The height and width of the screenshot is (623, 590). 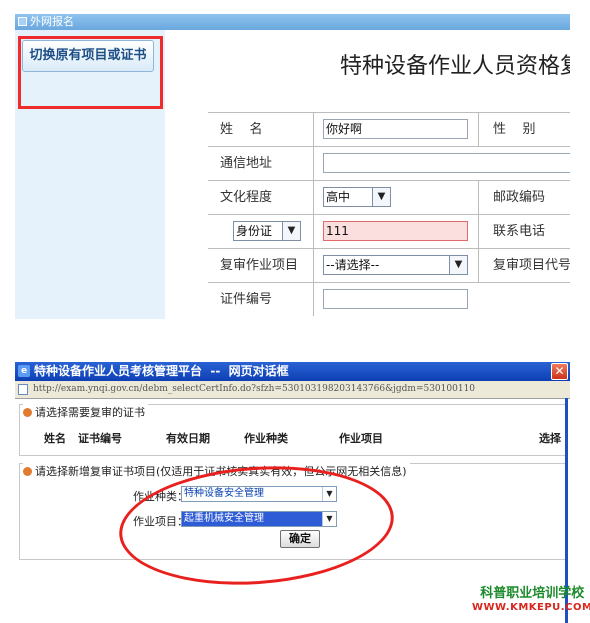 I want to click on review-item-select: --请选择-- ▼, so click(x=395, y=265).